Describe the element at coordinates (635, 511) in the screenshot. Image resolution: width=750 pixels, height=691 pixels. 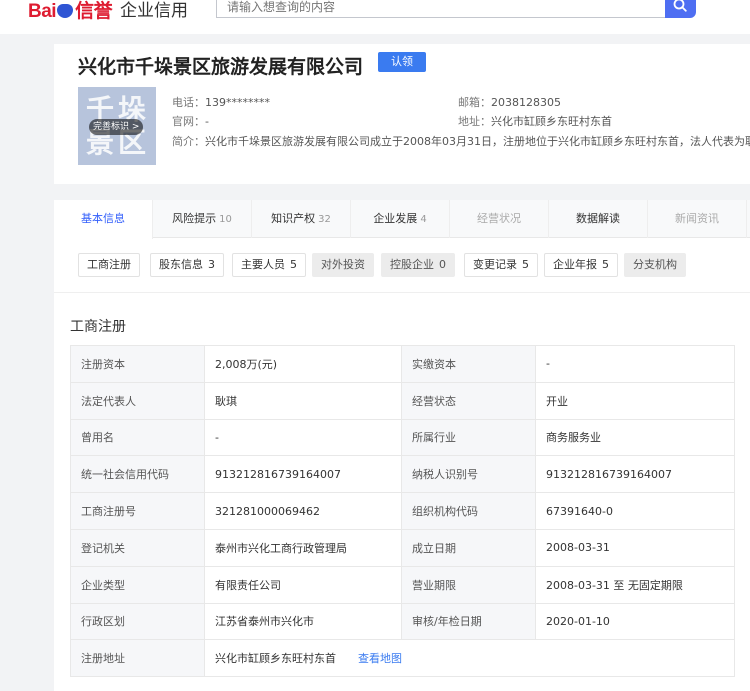
I see `field-value: 67391640-0` at that location.